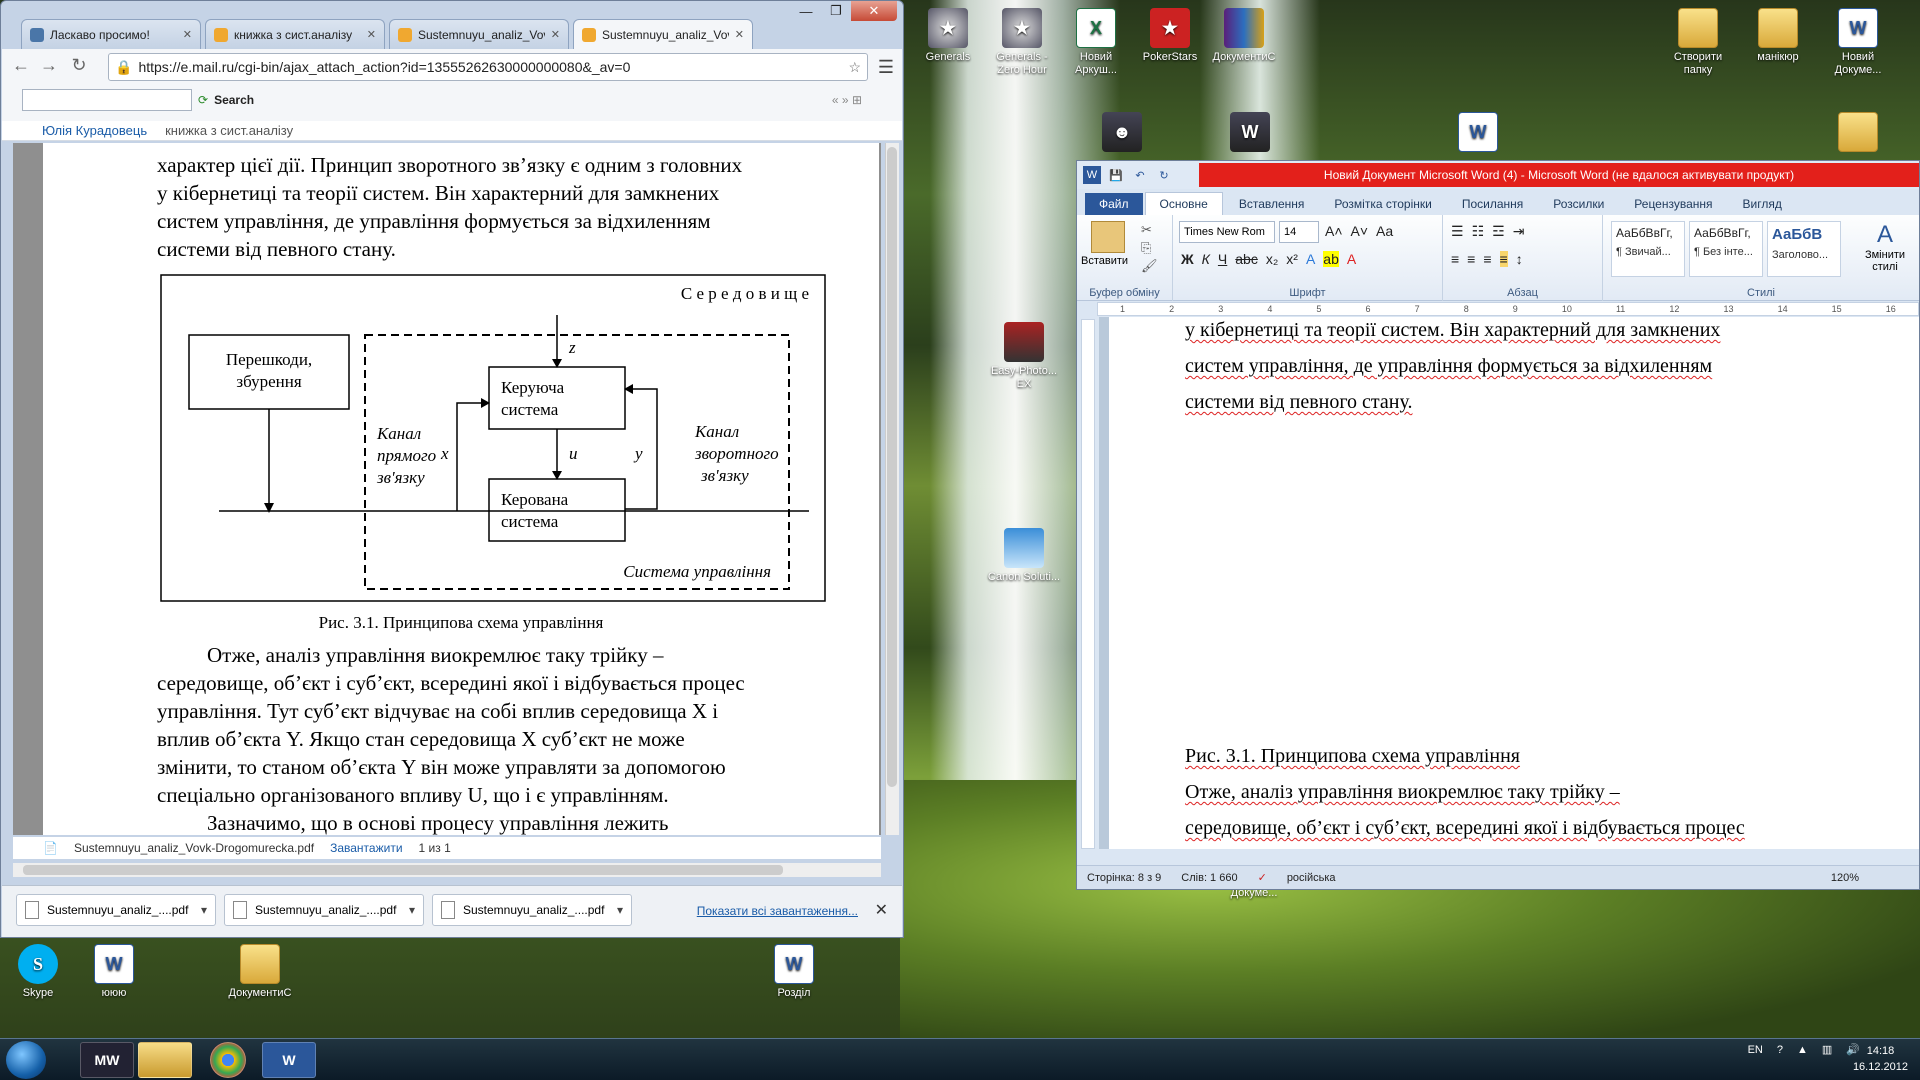  Describe the element at coordinates (260, 972) in the screenshot. I see `desktop-icon-documents: ДокументиС` at that location.